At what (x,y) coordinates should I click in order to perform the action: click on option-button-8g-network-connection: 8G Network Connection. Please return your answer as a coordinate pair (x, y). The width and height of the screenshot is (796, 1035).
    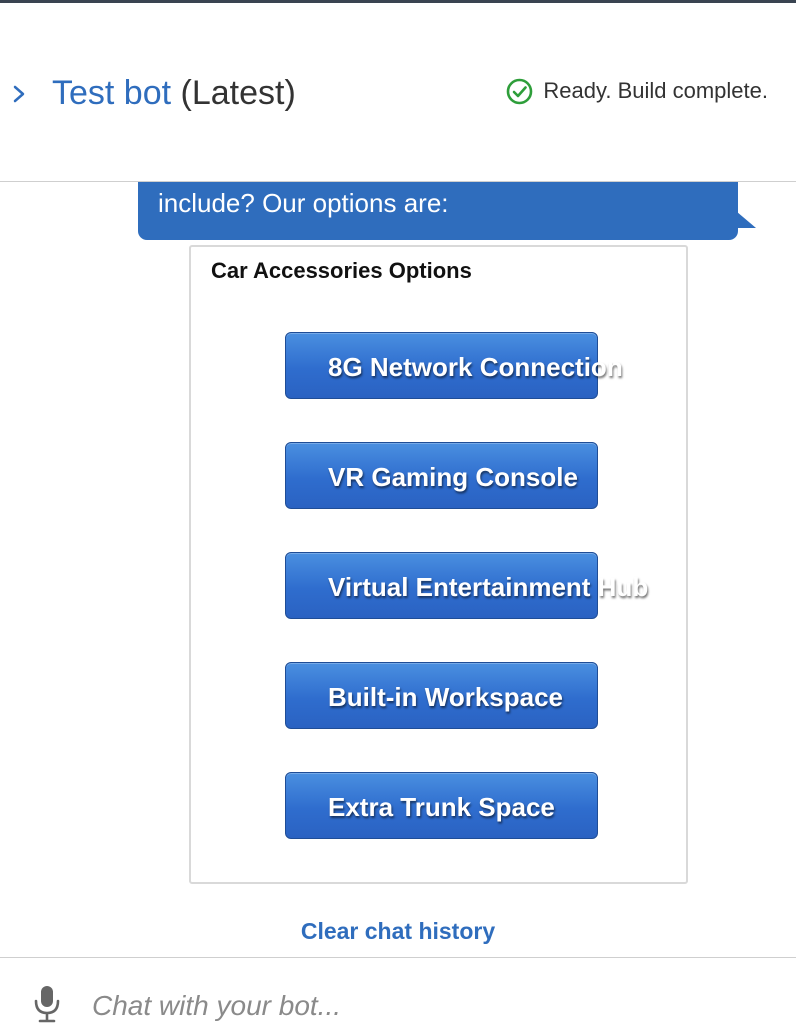
    Looking at the image, I should click on (454, 365).